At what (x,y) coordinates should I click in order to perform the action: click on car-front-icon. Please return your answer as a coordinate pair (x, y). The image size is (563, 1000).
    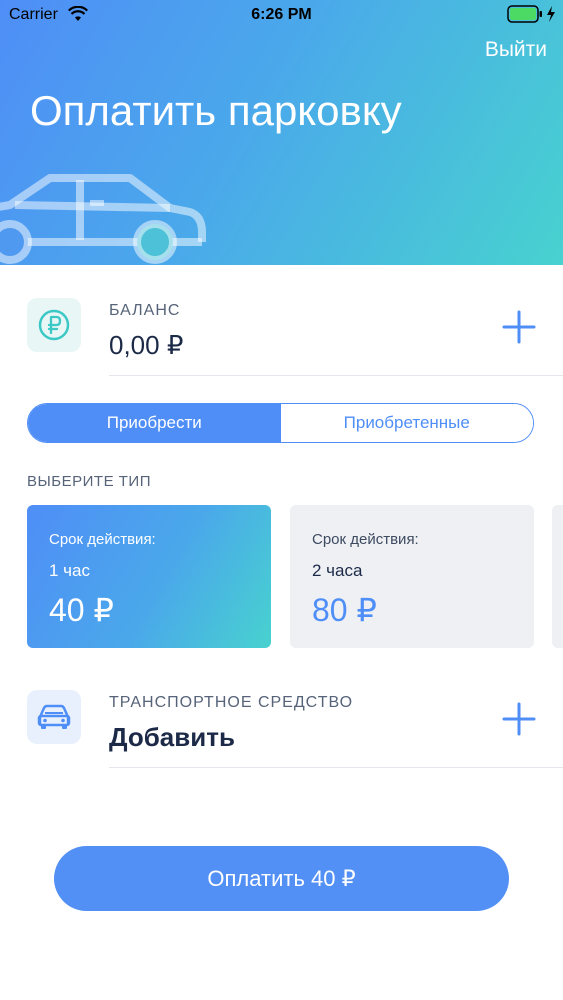
    Looking at the image, I should click on (54, 716).